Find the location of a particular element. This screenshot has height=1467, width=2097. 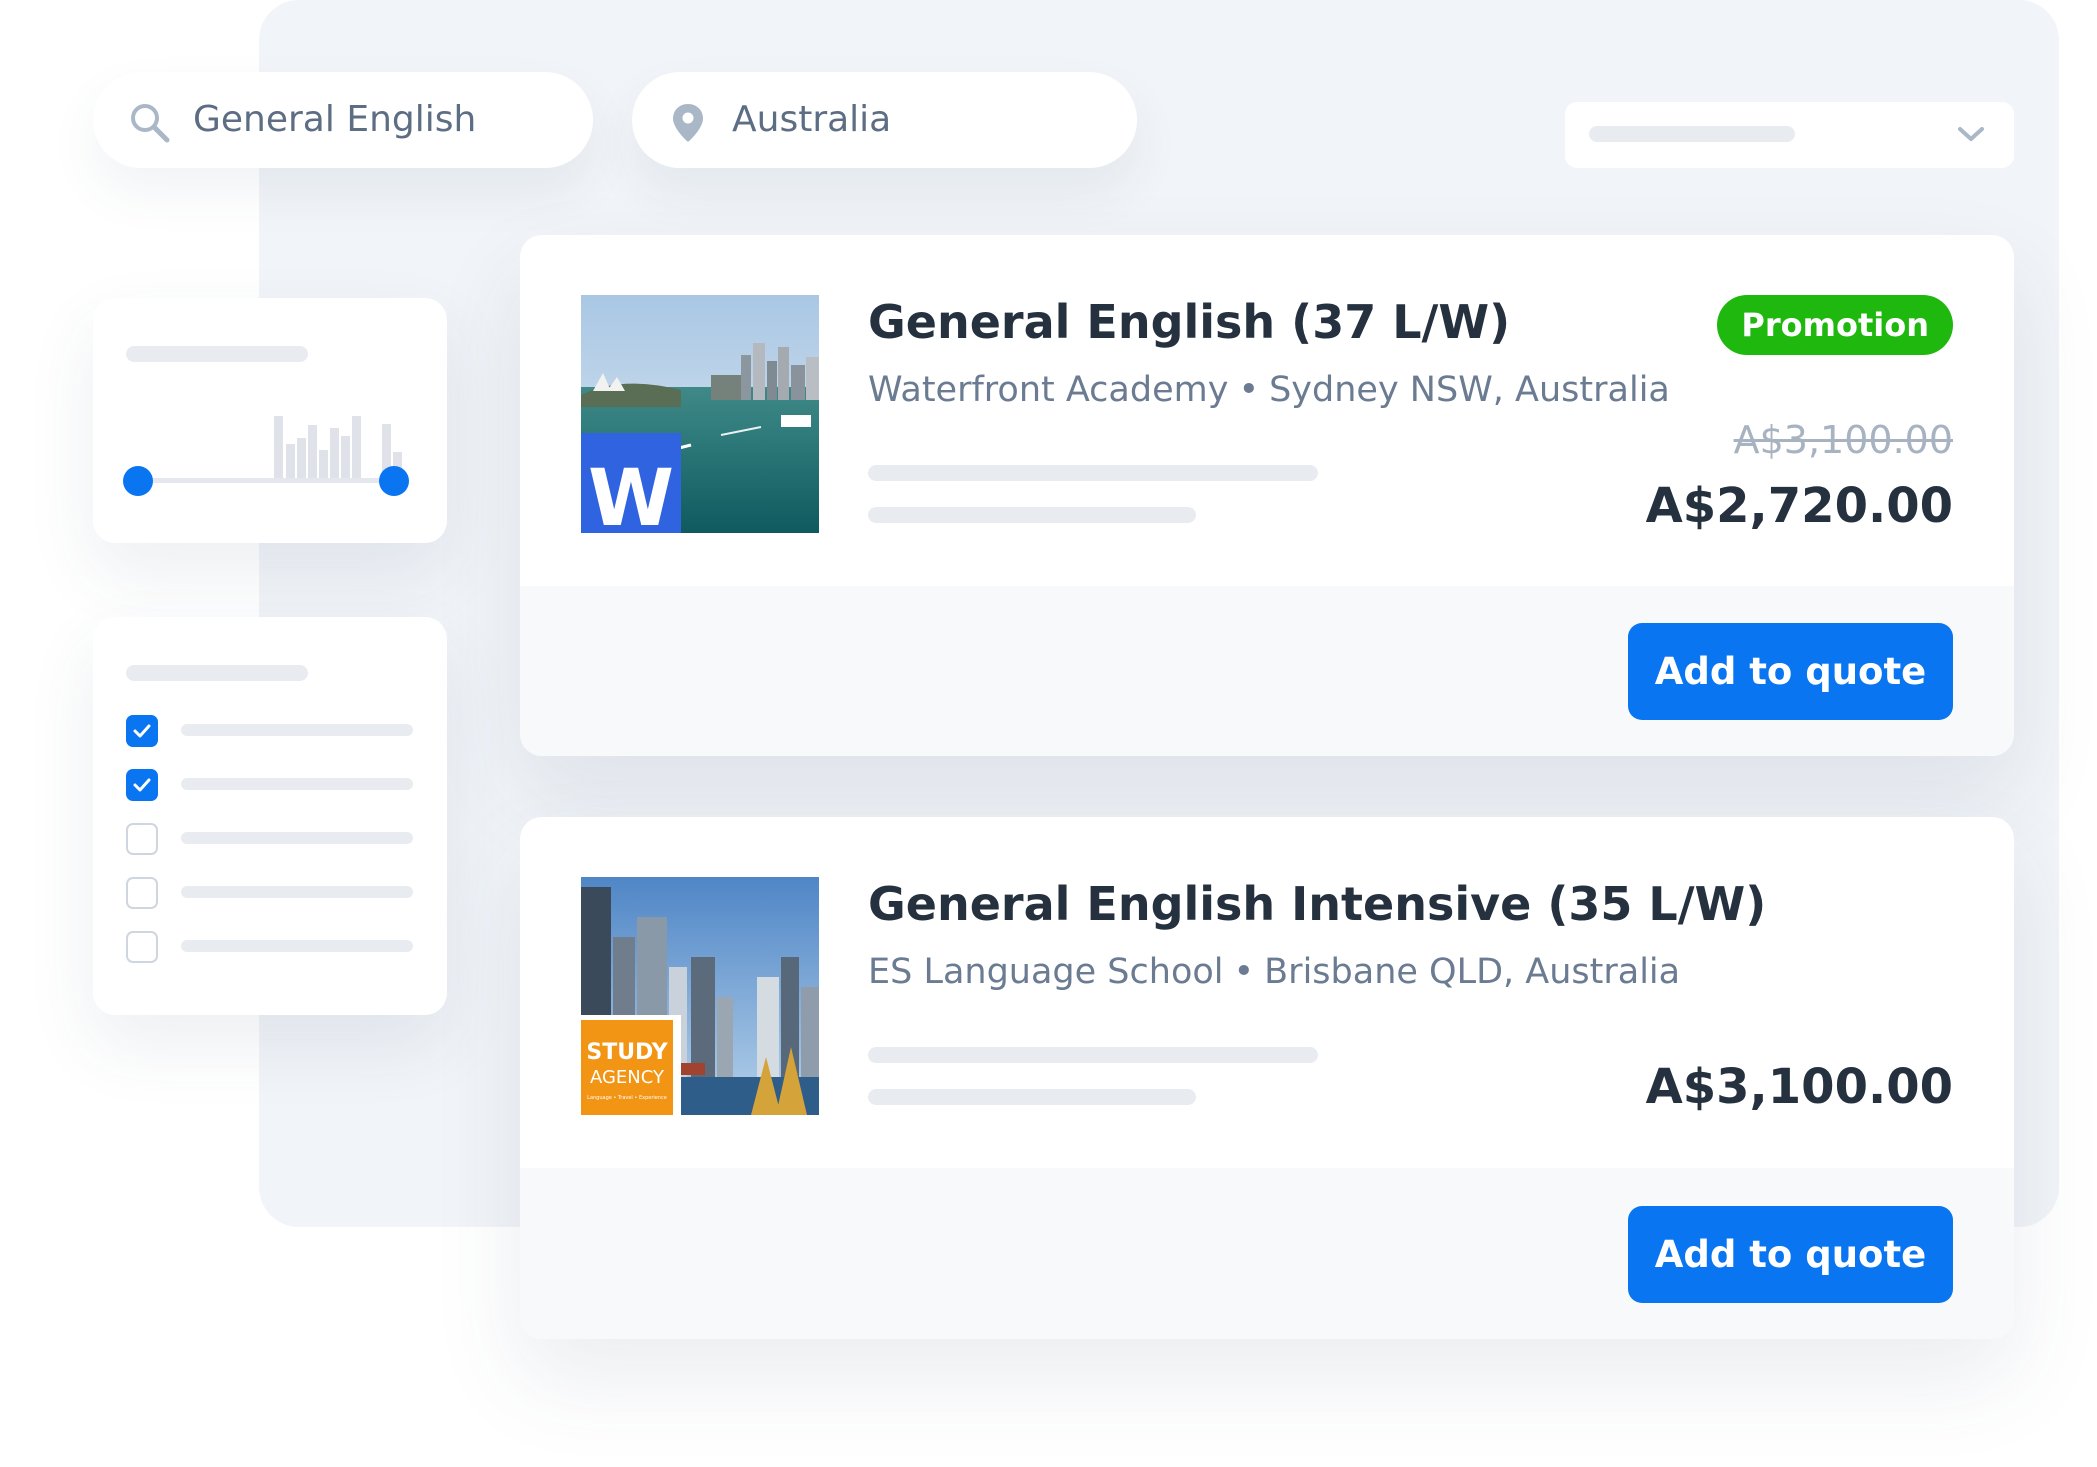

course-school-location: Waterfront Academy • Sydney NSW, Australia is located at coordinates (1269, 390).